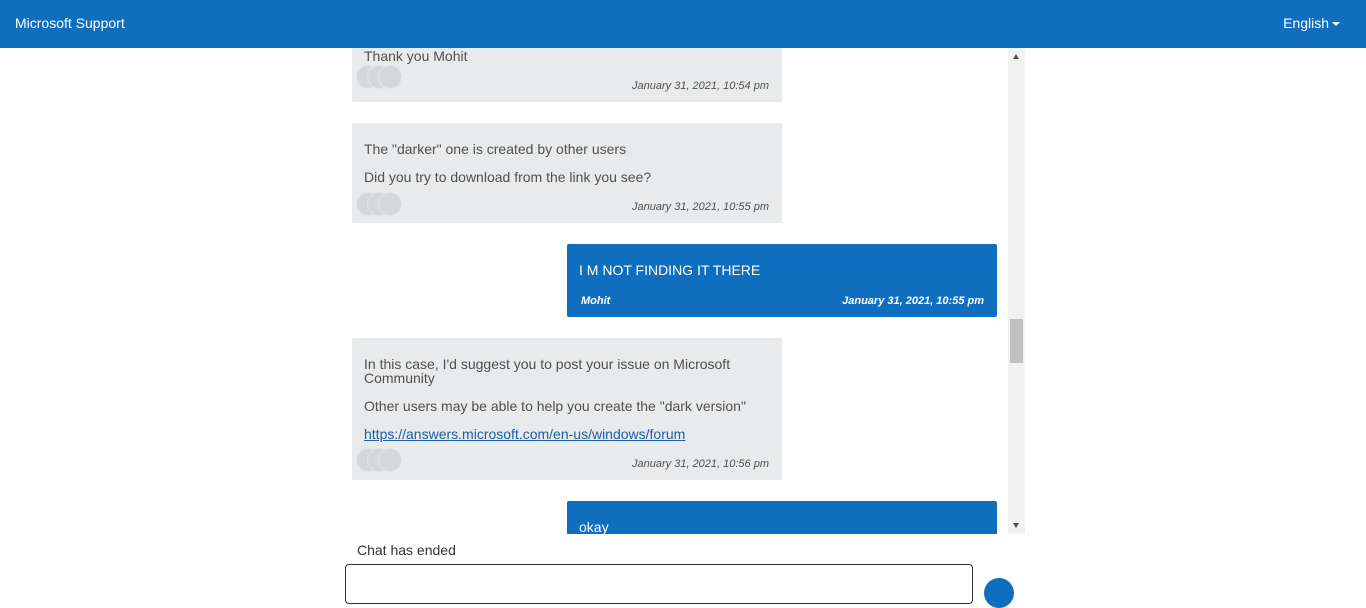  Describe the element at coordinates (999, 593) in the screenshot. I see `send-button` at that location.